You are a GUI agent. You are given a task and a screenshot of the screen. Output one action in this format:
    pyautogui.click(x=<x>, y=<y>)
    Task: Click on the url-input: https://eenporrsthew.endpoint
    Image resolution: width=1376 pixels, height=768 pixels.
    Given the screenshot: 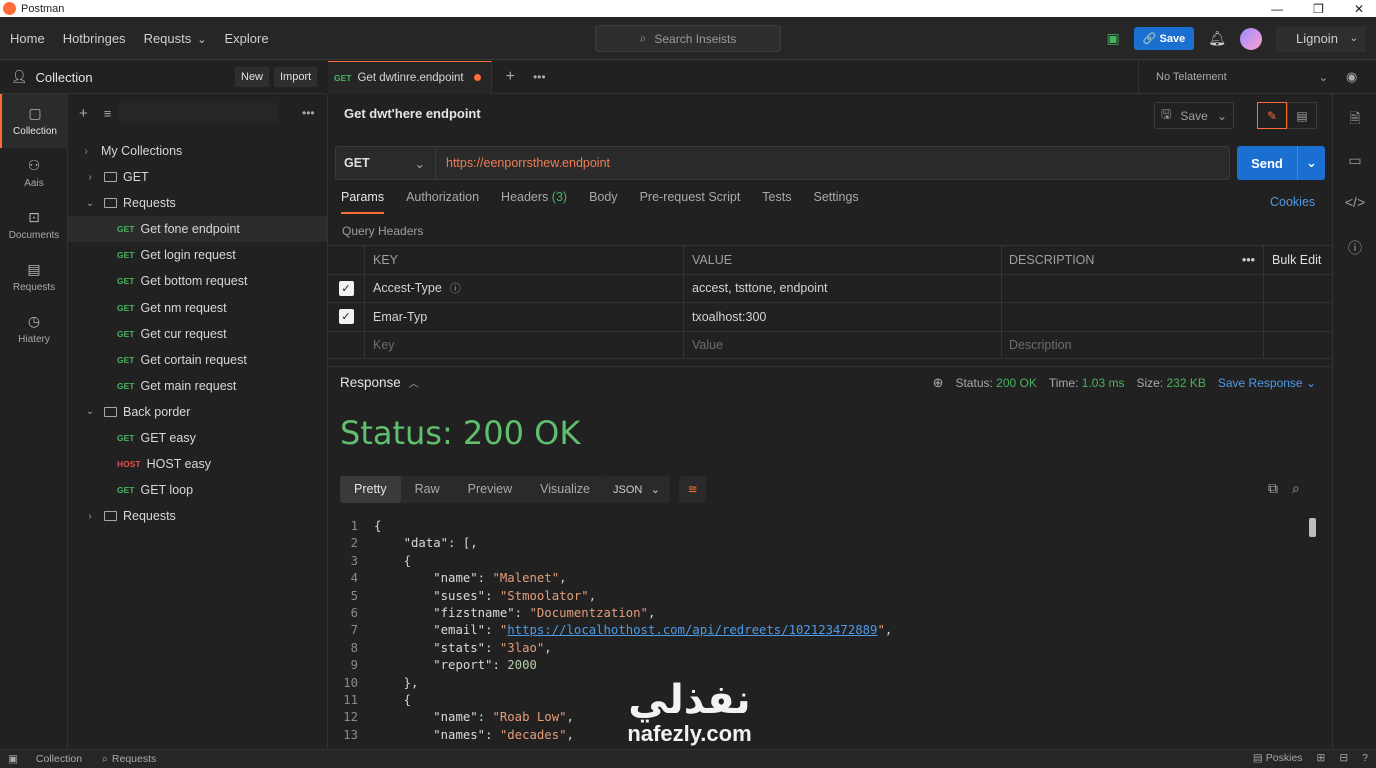 What is the action you would take?
    pyautogui.click(x=528, y=163)
    